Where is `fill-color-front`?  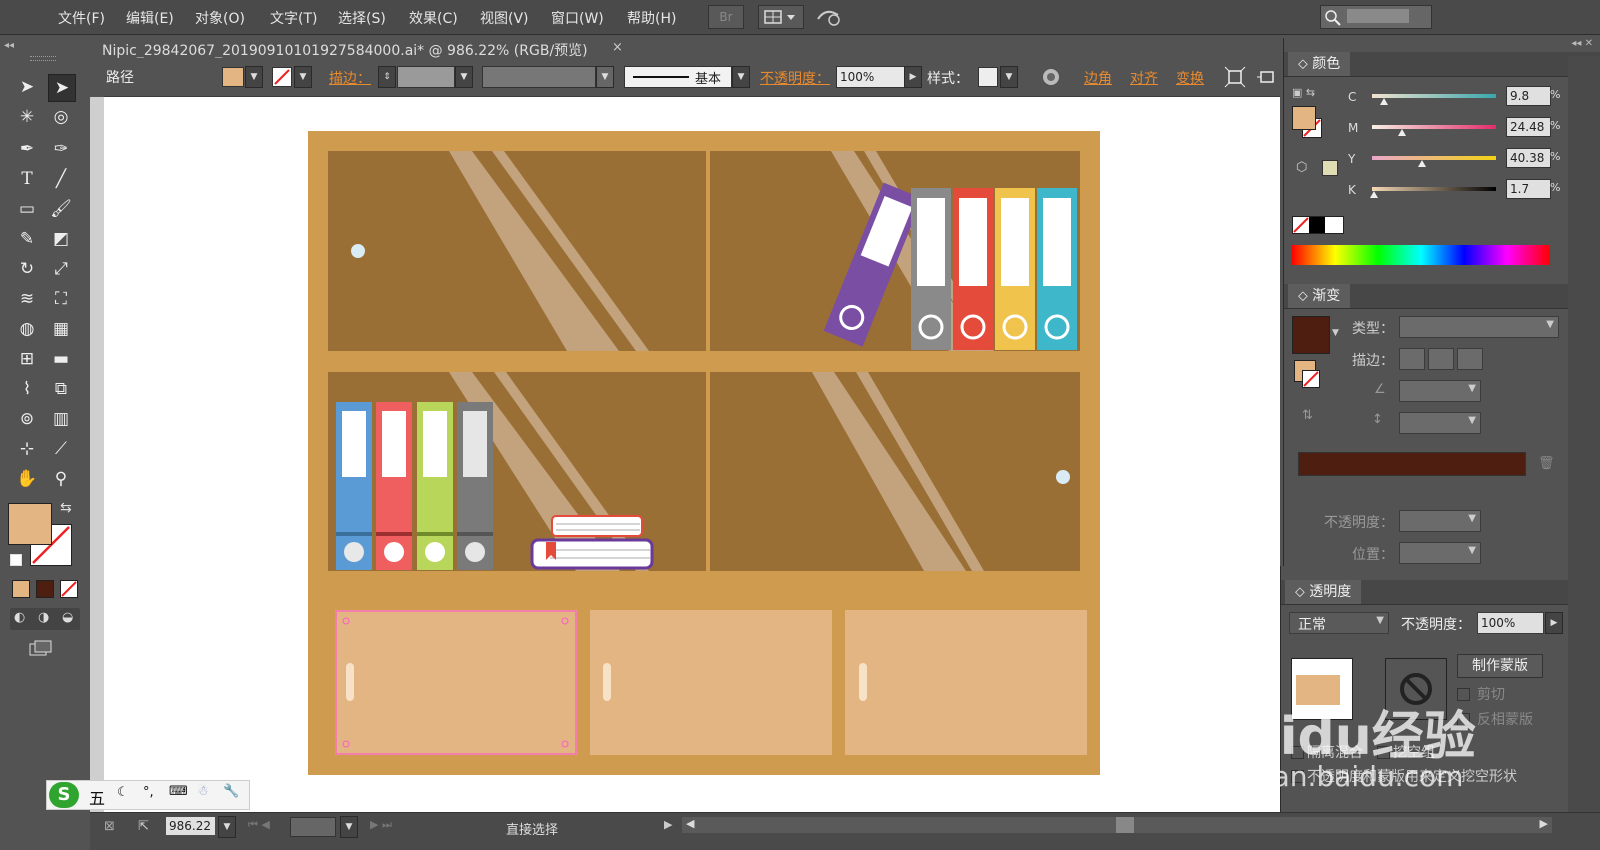 fill-color-front is located at coordinates (30, 524).